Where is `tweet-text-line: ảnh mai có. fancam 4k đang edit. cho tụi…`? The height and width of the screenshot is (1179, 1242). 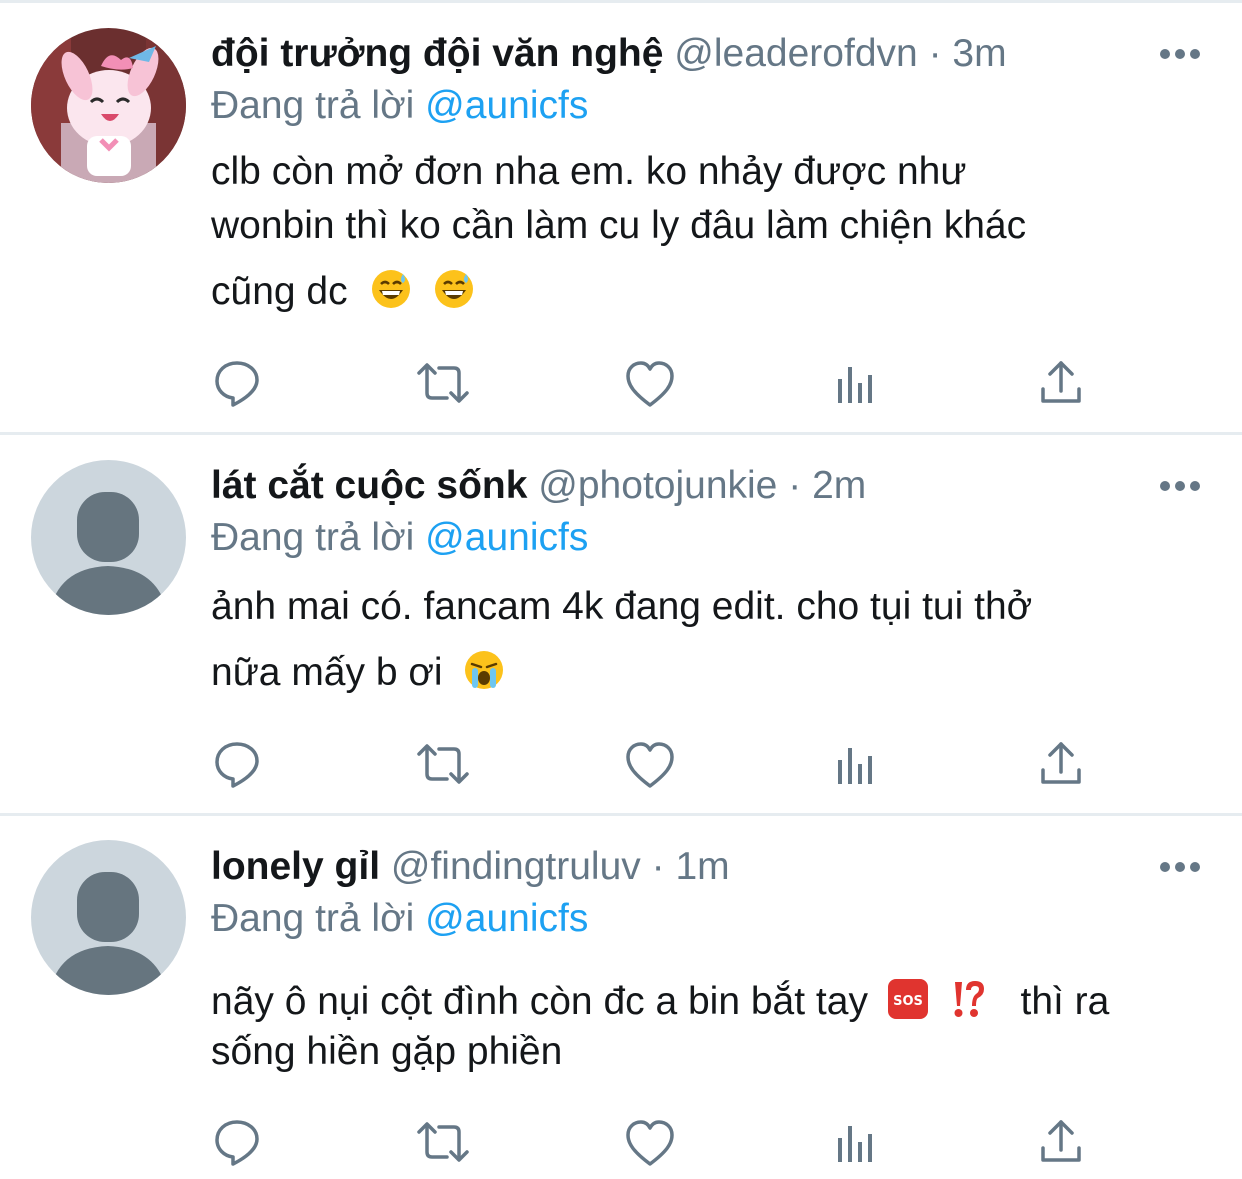
tweet-text-line: ảnh mai có. fancam 4k đang edit. cho tụi… is located at coordinates (622, 606).